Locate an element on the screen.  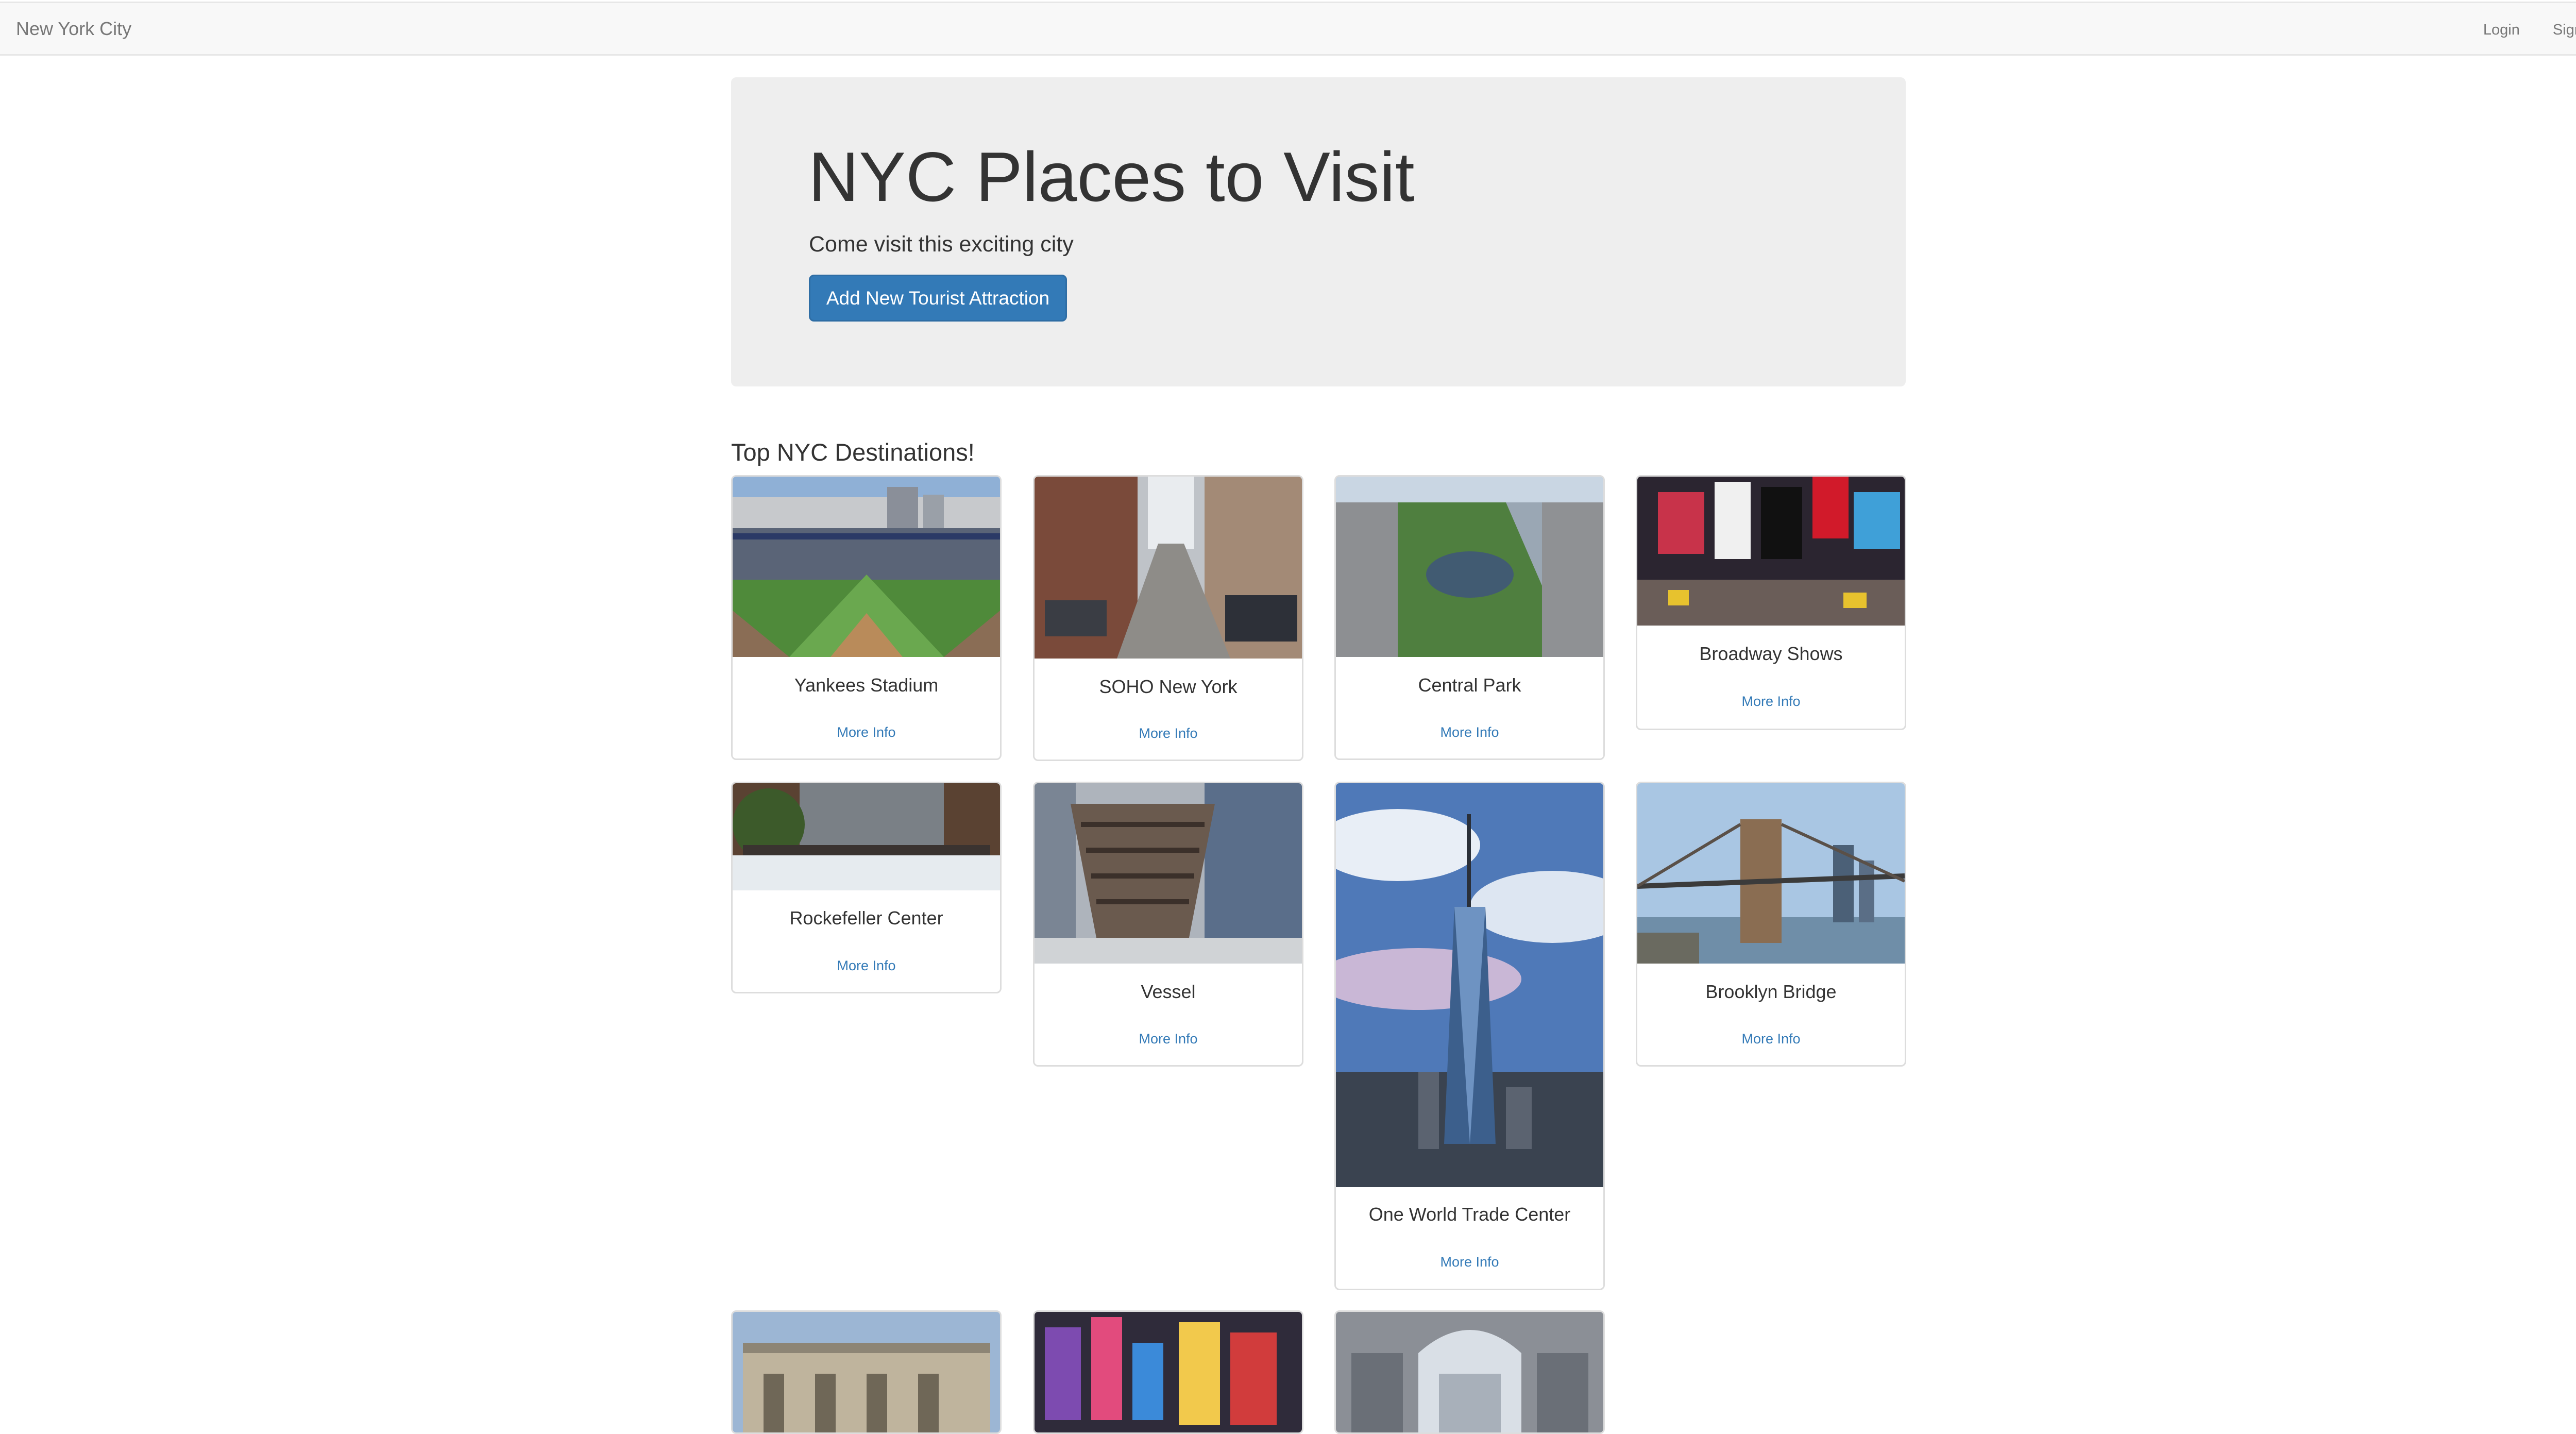
attraction-name: One World Trade Center is located at coordinates (1470, 1215).